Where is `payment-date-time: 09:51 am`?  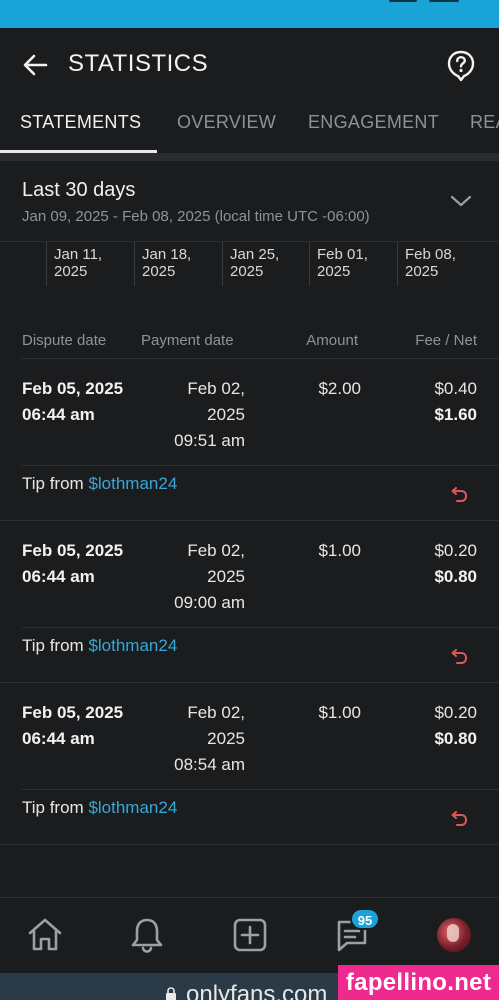
payment-date-time: 09:51 am is located at coordinates (209, 440).